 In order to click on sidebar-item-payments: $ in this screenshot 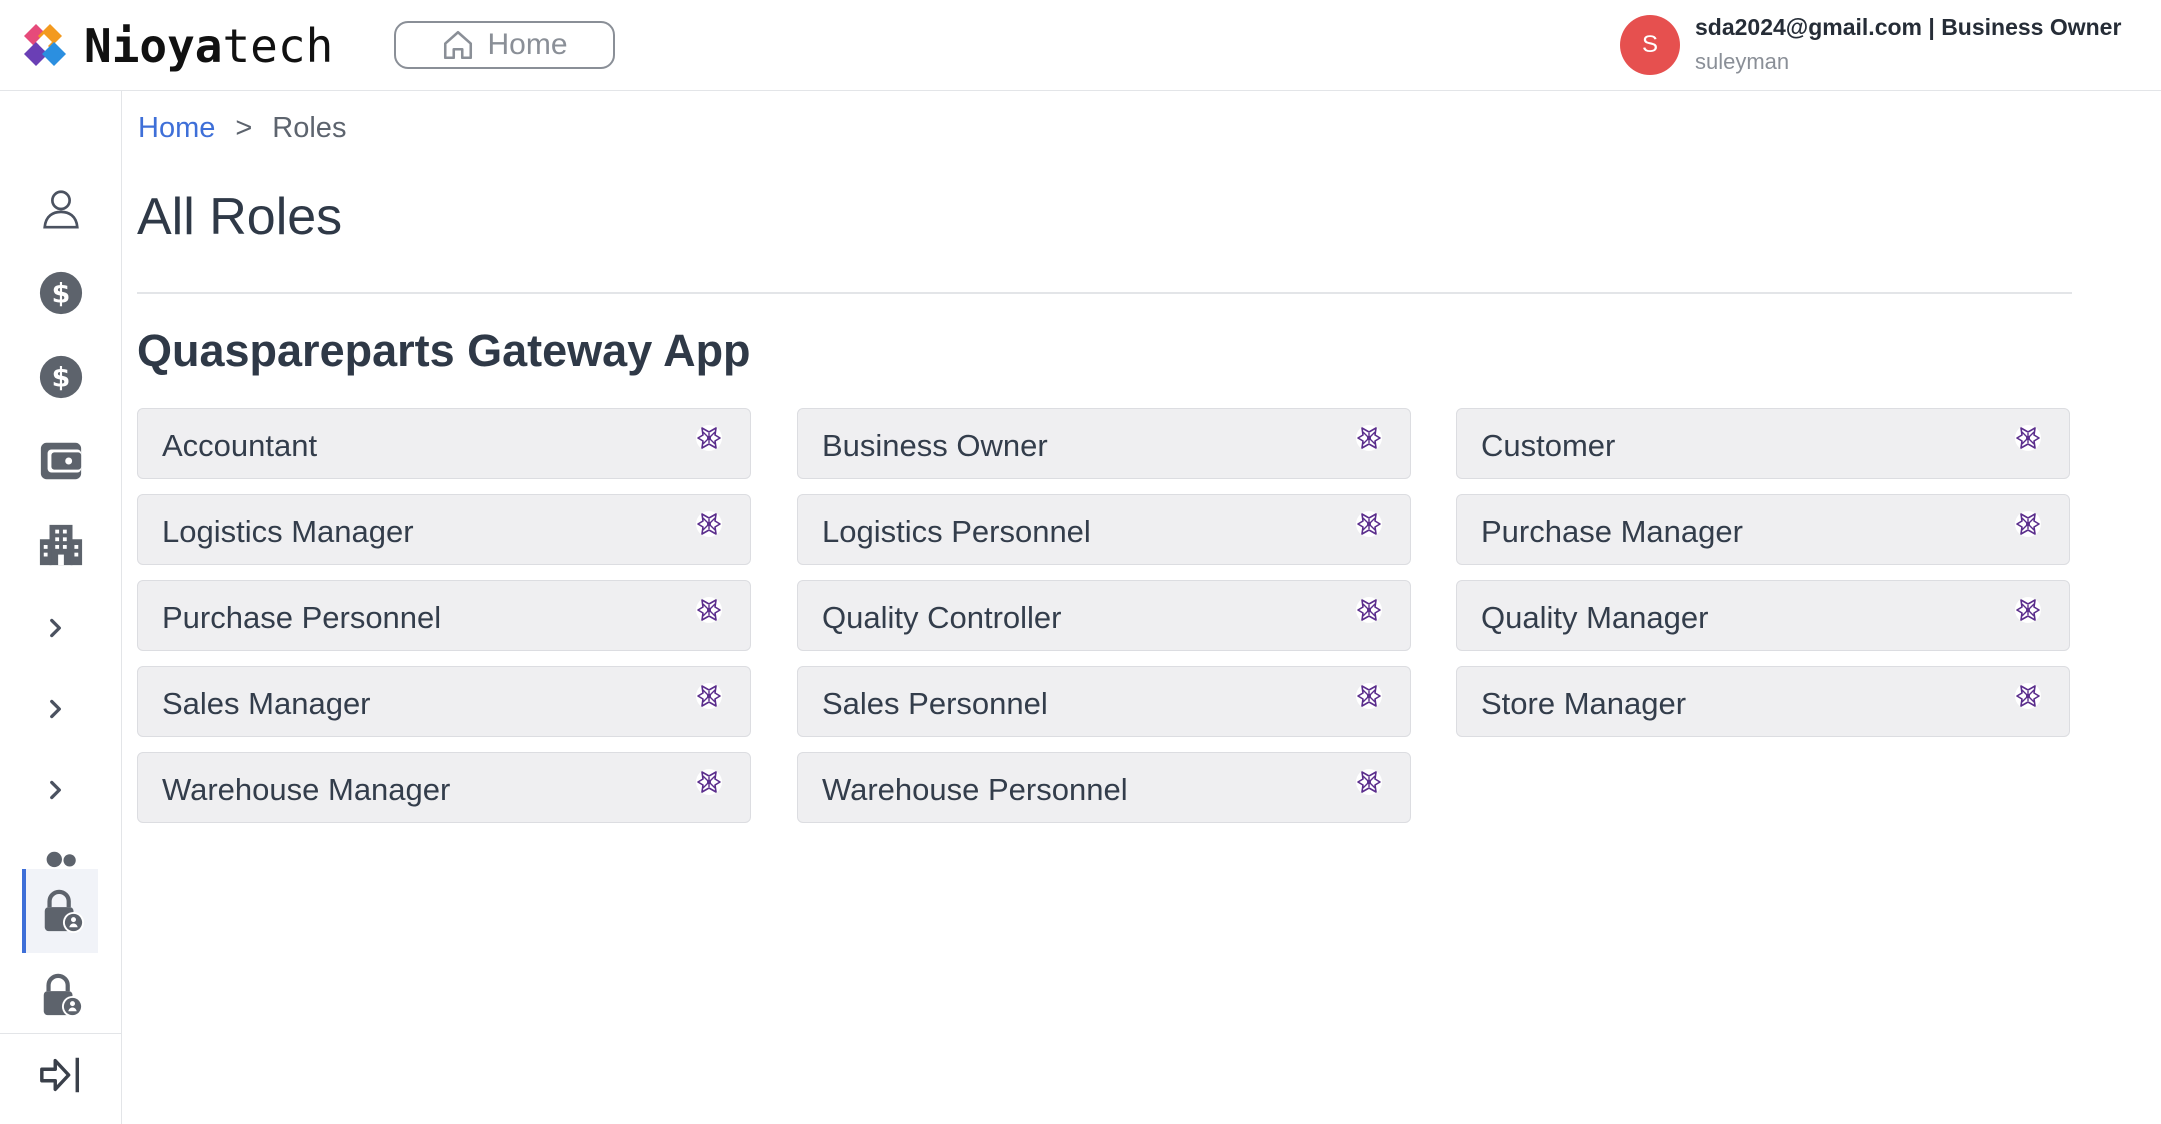, I will do `click(61, 377)`.